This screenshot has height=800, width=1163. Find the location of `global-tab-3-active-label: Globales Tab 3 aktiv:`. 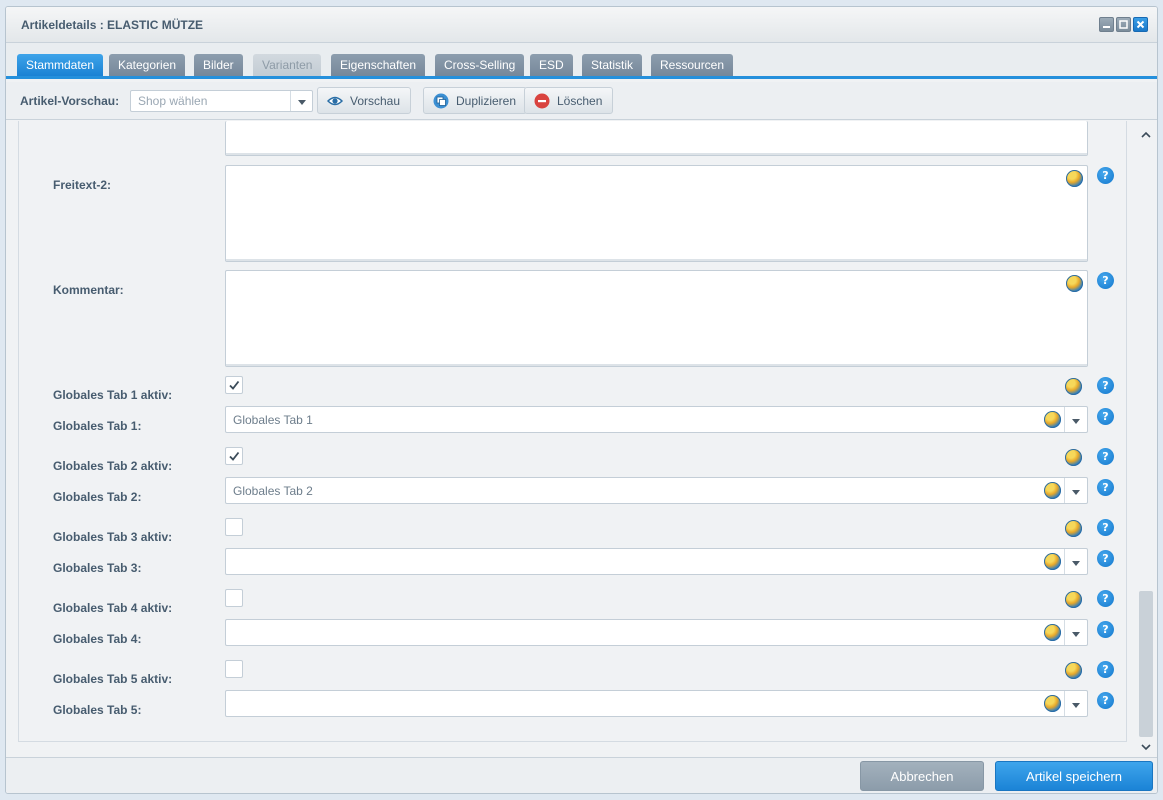

global-tab-3-active-label: Globales Tab 3 aktiv: is located at coordinates (113, 537).